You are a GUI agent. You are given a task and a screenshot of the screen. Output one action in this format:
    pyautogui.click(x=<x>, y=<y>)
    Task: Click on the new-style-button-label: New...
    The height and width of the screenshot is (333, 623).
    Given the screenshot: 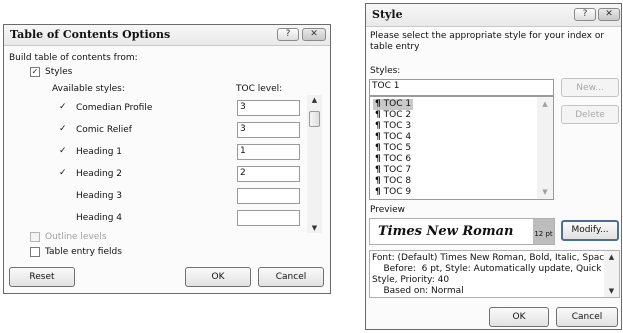 What is the action you would take?
    pyautogui.click(x=590, y=88)
    